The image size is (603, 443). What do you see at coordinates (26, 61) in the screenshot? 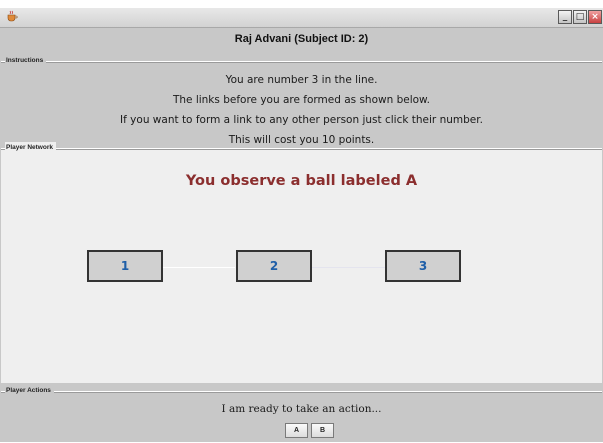
I see `instructions-title: Instructions` at bounding box center [26, 61].